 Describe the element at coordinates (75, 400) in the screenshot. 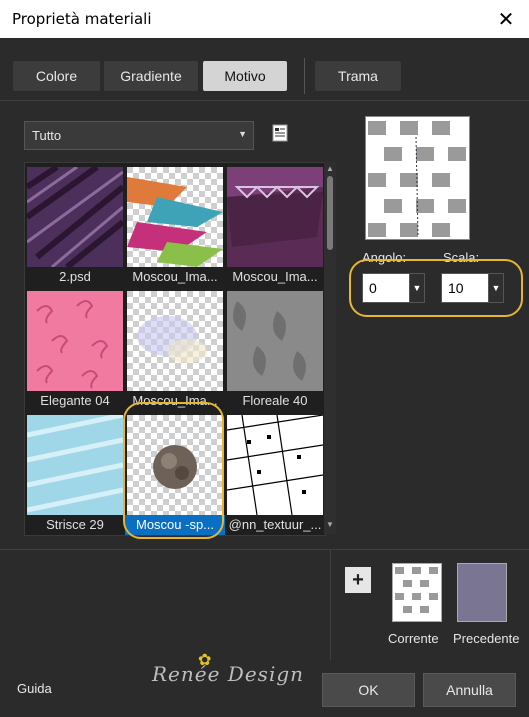

I see `pattern-name: Elegante 04` at that location.